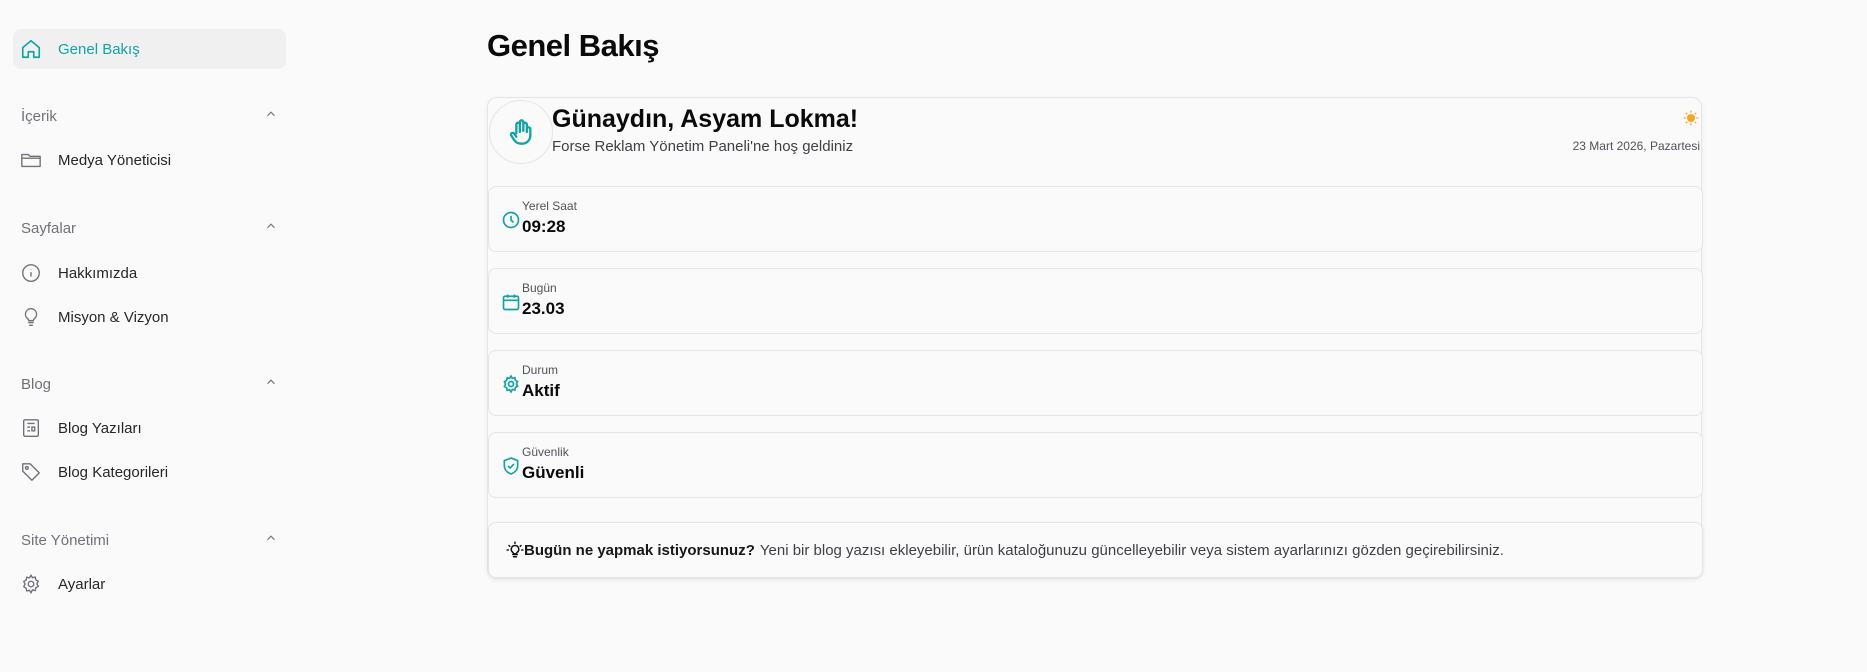 The width and height of the screenshot is (1867, 672). I want to click on hand-icon, so click(521, 132).